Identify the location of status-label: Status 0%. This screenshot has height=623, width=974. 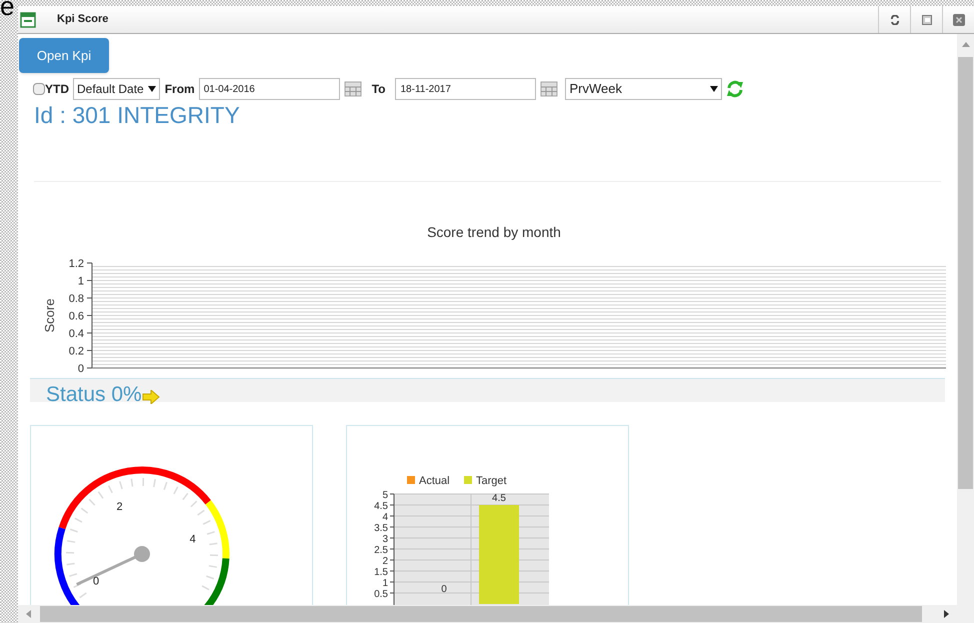
(94, 395).